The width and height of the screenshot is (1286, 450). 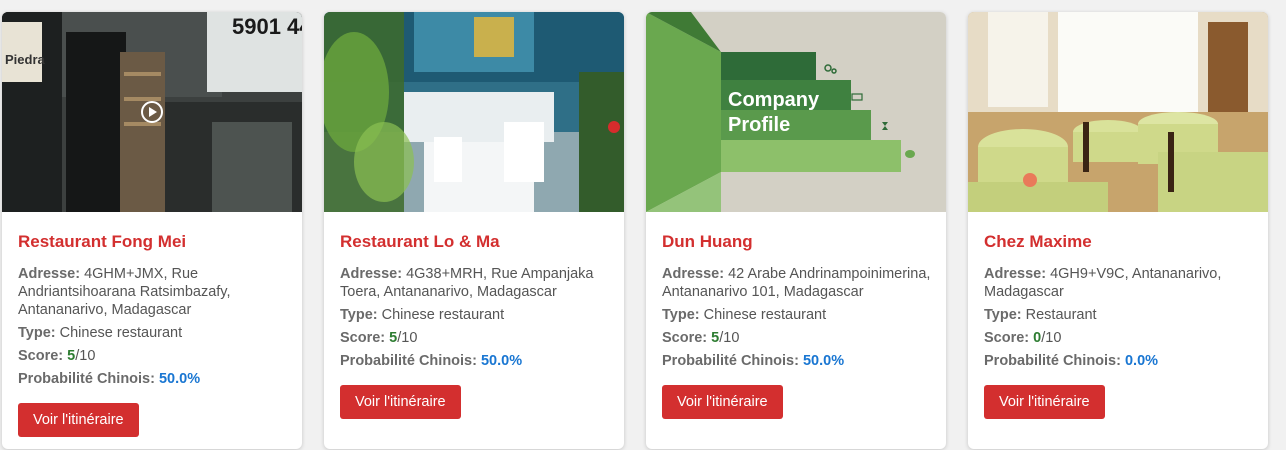 I want to click on probability-value: 0.0%, so click(x=1141, y=361).